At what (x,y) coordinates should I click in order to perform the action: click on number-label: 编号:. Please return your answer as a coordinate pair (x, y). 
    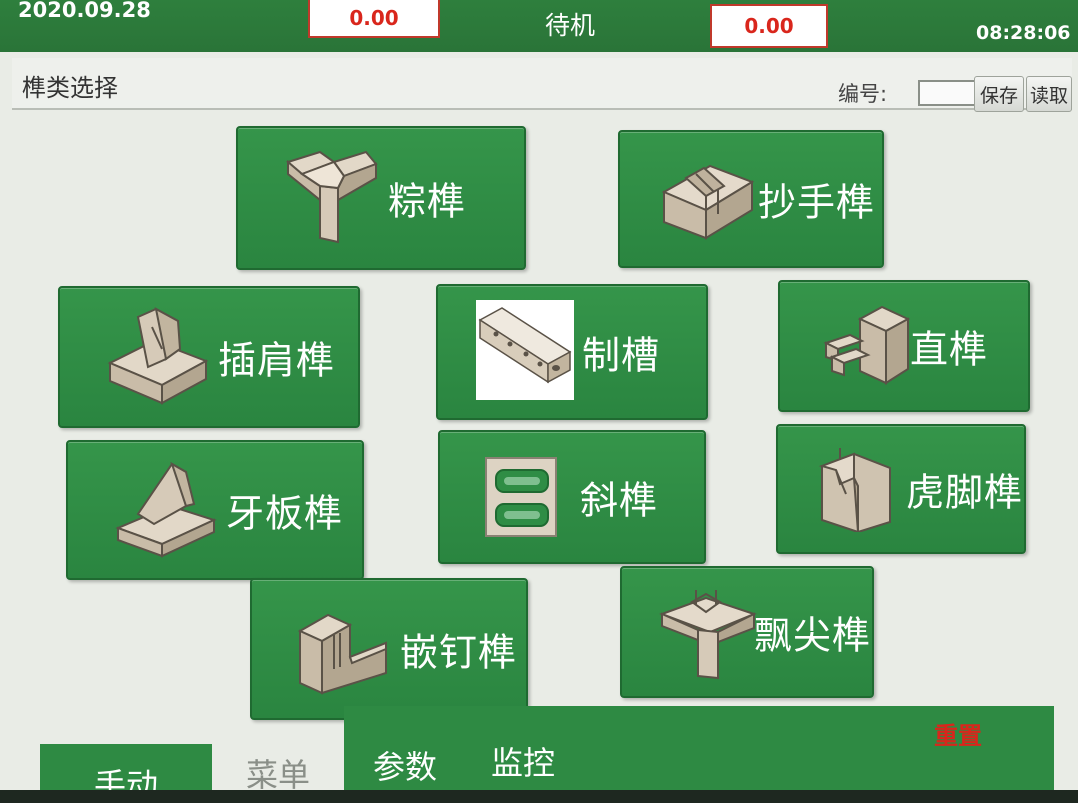
    Looking at the image, I should click on (863, 94).